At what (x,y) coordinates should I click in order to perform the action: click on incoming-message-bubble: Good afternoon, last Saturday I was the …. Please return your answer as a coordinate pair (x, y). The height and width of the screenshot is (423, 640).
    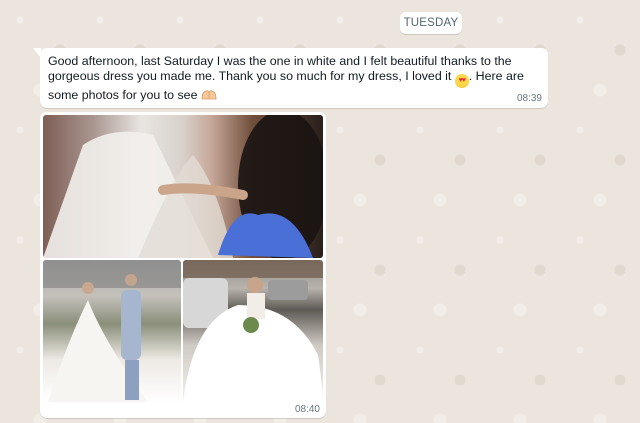
    Looking at the image, I should click on (290, 78).